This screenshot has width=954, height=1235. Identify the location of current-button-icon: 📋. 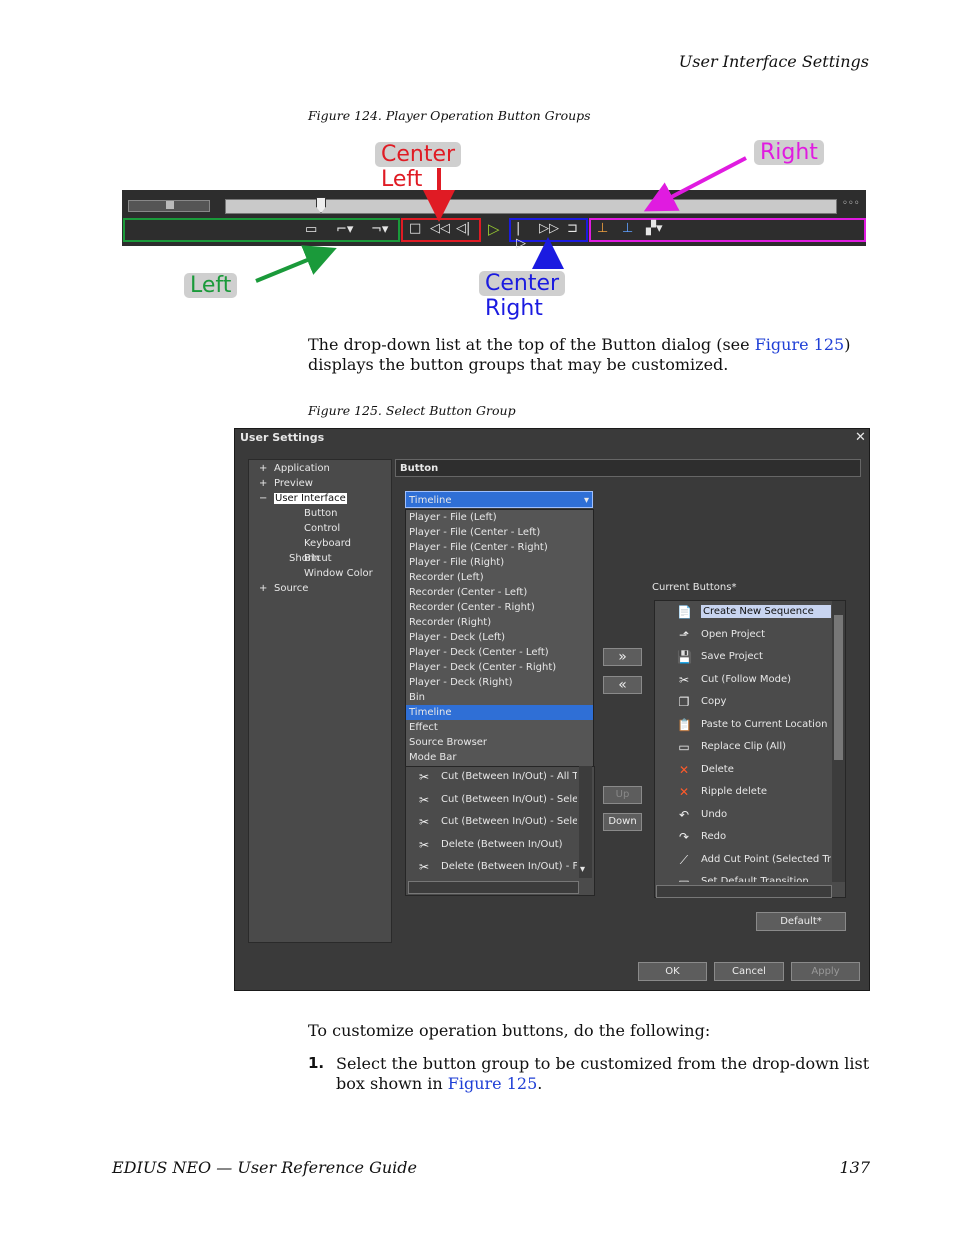
(684, 724).